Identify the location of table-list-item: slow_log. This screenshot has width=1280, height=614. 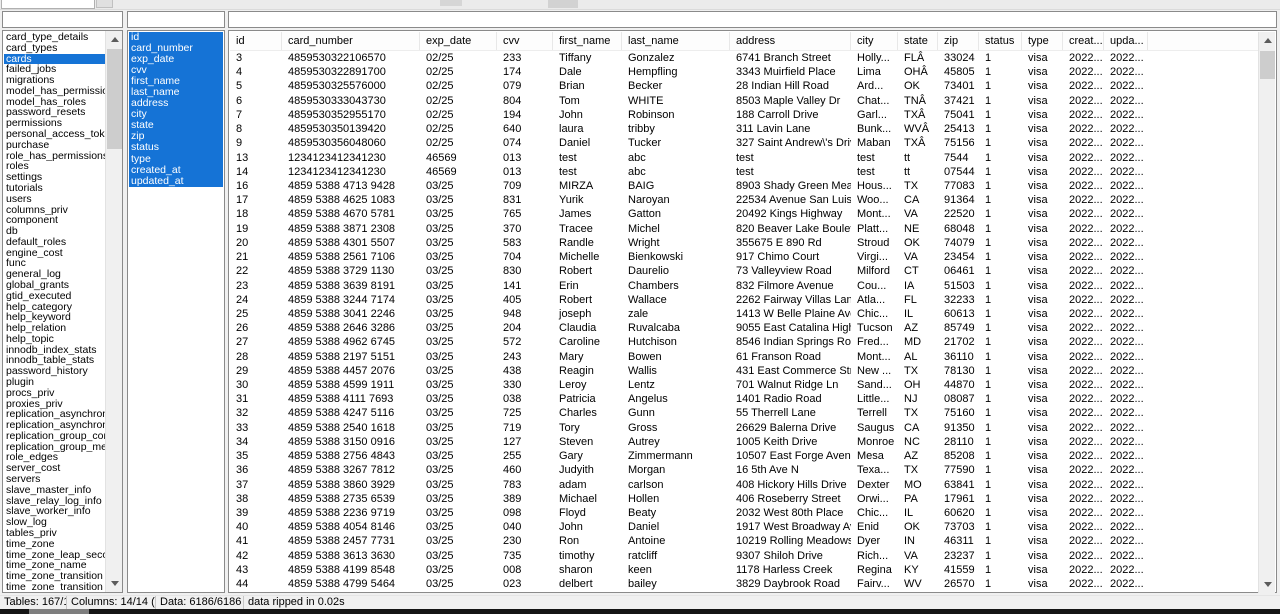
(54, 522).